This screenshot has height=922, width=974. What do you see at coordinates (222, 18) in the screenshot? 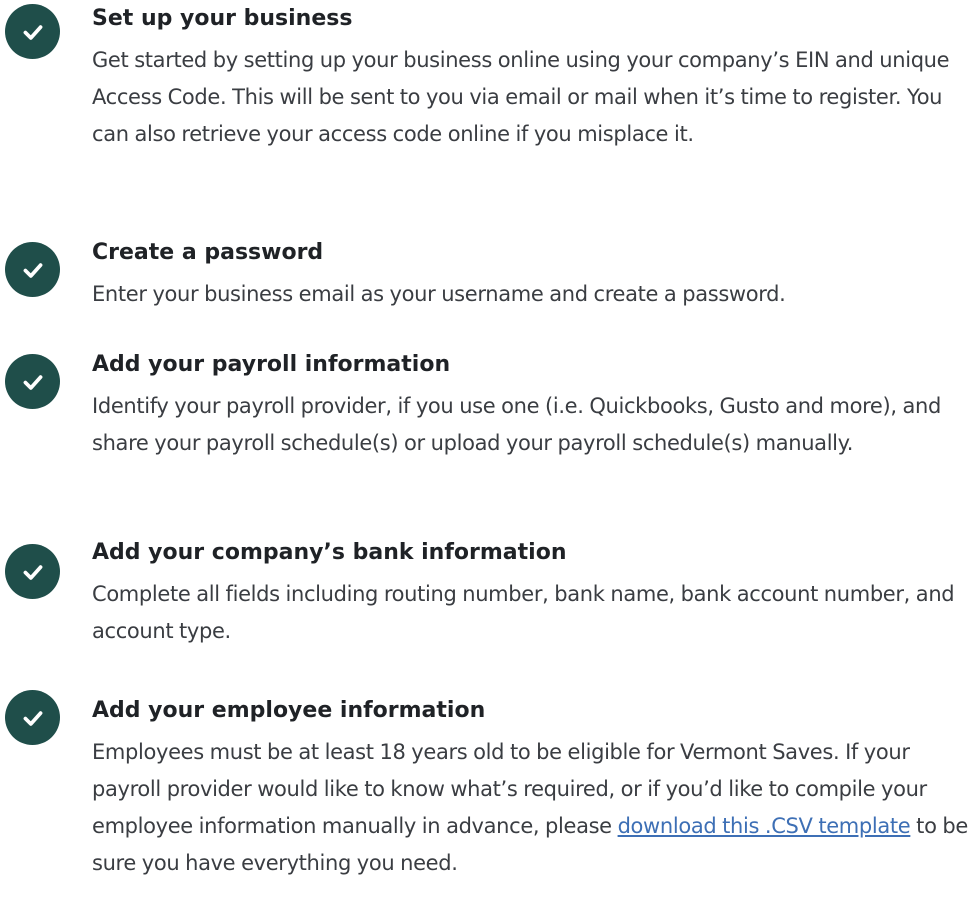
I see `step-title: Set up your business` at bounding box center [222, 18].